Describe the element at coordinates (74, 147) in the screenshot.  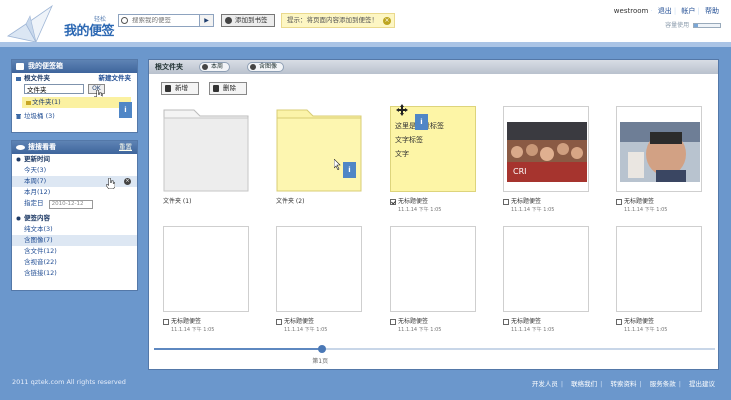
I see `search-filter-header: 搜搜看看 重置` at that location.